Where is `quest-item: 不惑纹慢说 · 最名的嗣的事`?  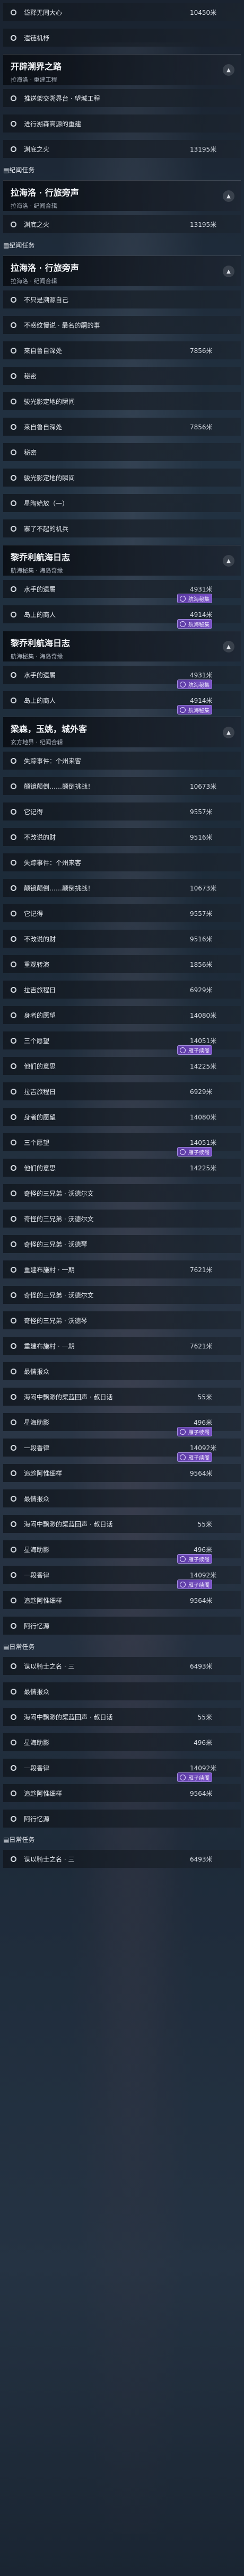
quest-item: 不惑纹慢说 · 最名的嗣的事 is located at coordinates (122, 325).